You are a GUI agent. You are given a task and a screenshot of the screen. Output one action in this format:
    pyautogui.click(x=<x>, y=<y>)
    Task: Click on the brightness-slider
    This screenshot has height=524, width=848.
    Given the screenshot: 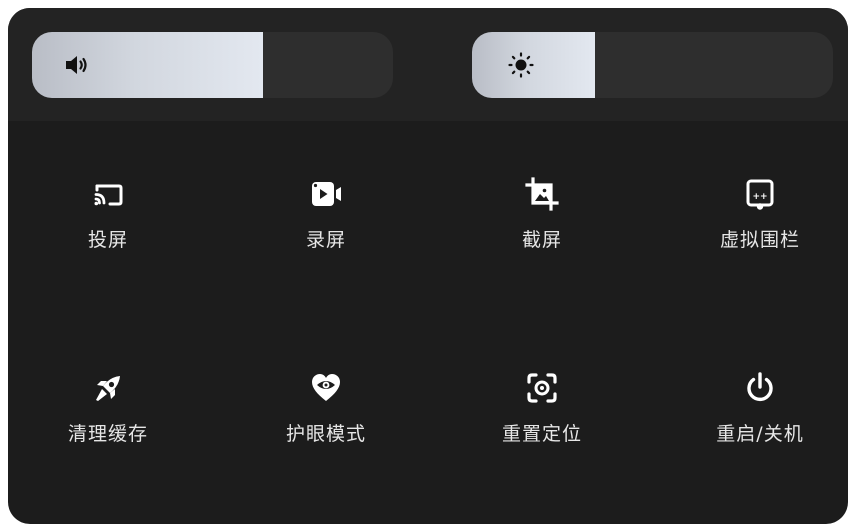 What is the action you would take?
    pyautogui.click(x=652, y=65)
    